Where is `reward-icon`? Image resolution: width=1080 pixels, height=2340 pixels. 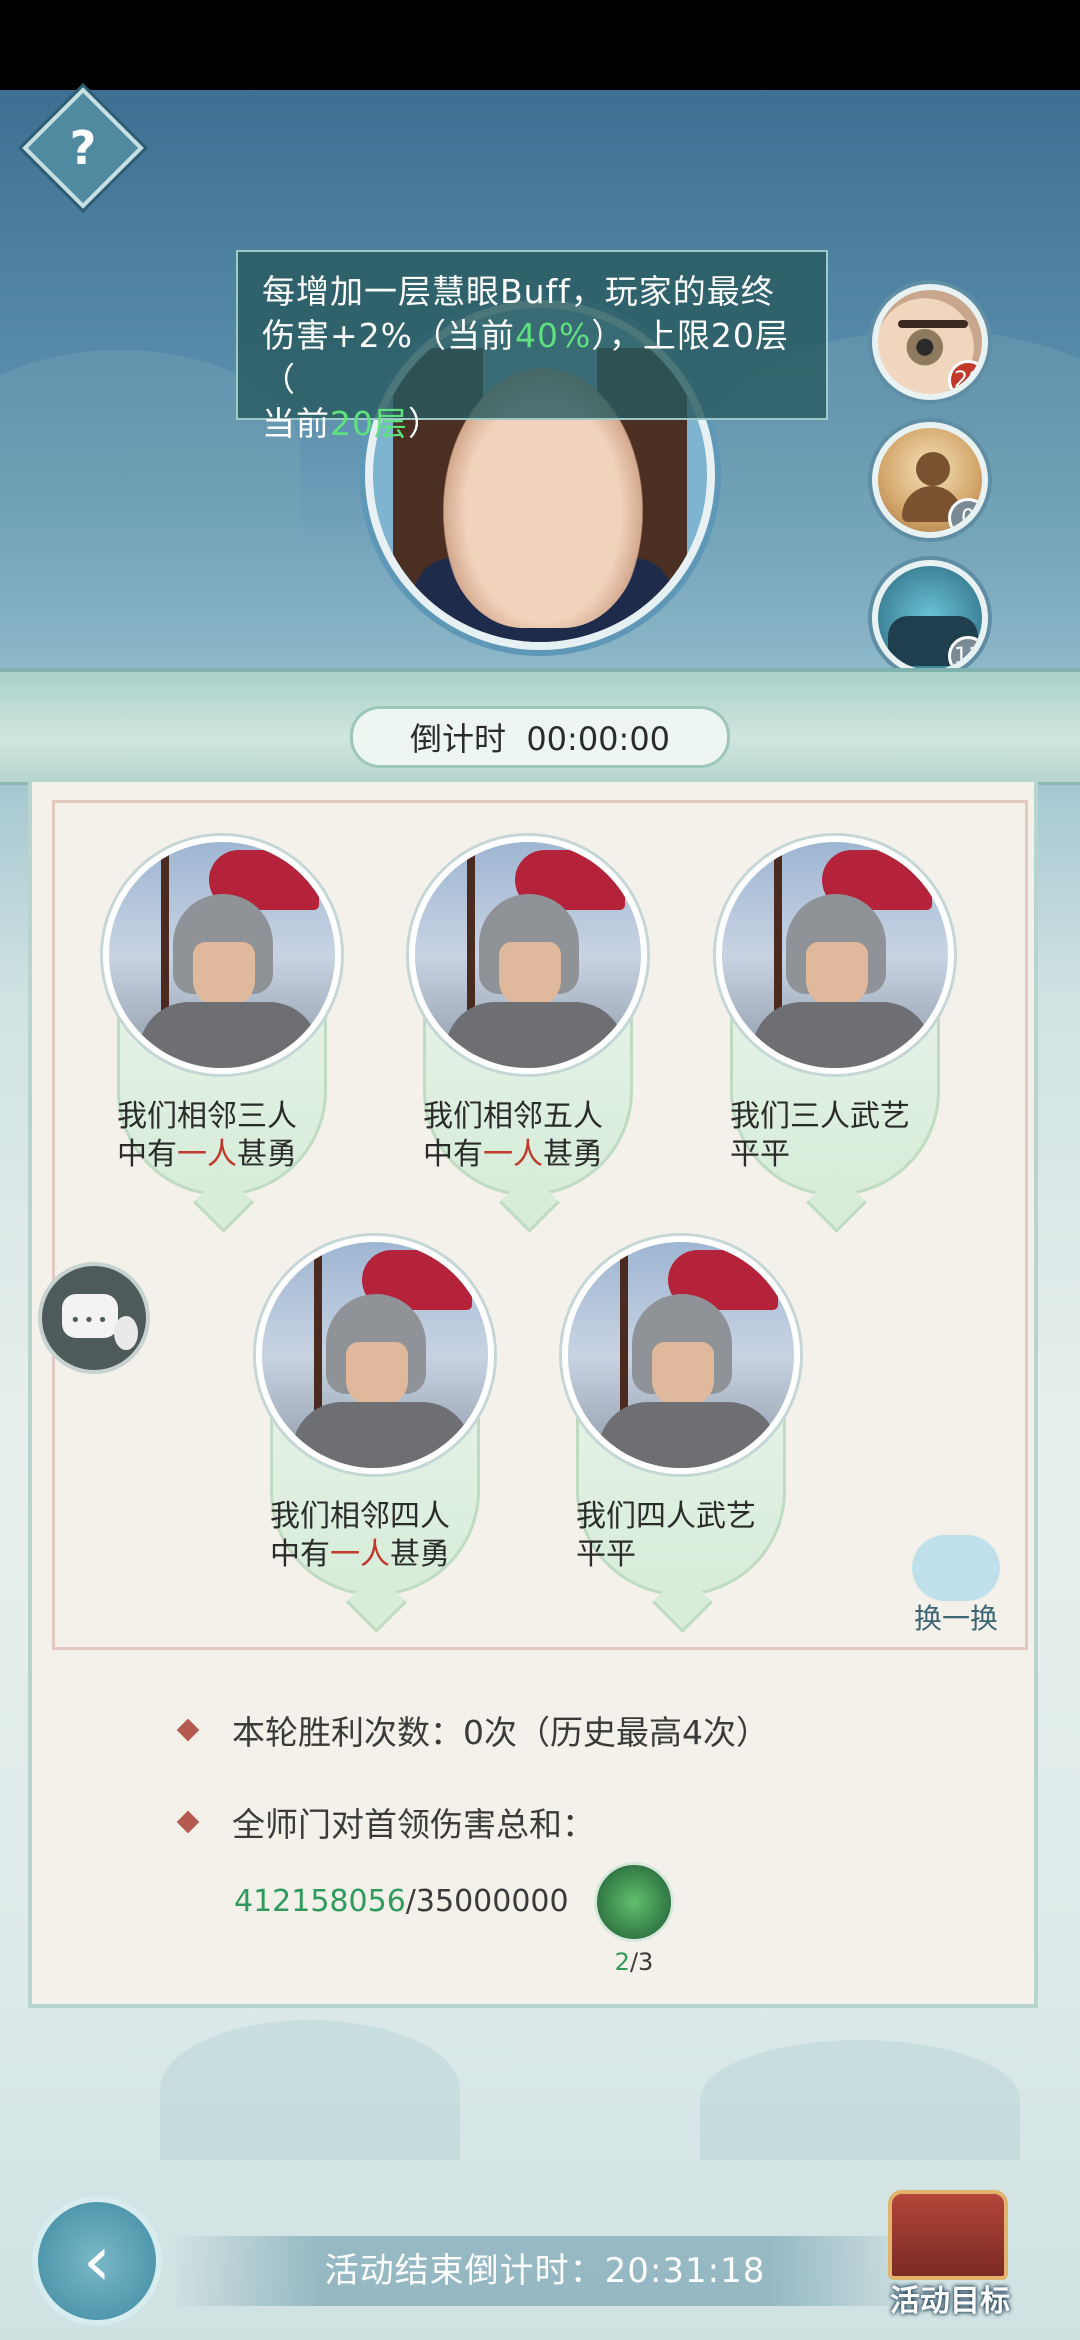 reward-icon is located at coordinates (634, 1902).